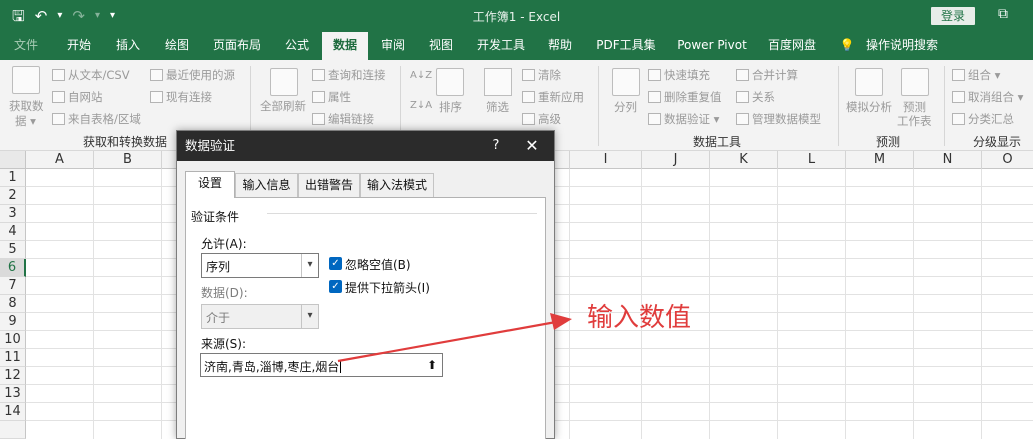 This screenshot has width=1033, height=439. I want to click on tab-formulas: 公式, so click(297, 46).